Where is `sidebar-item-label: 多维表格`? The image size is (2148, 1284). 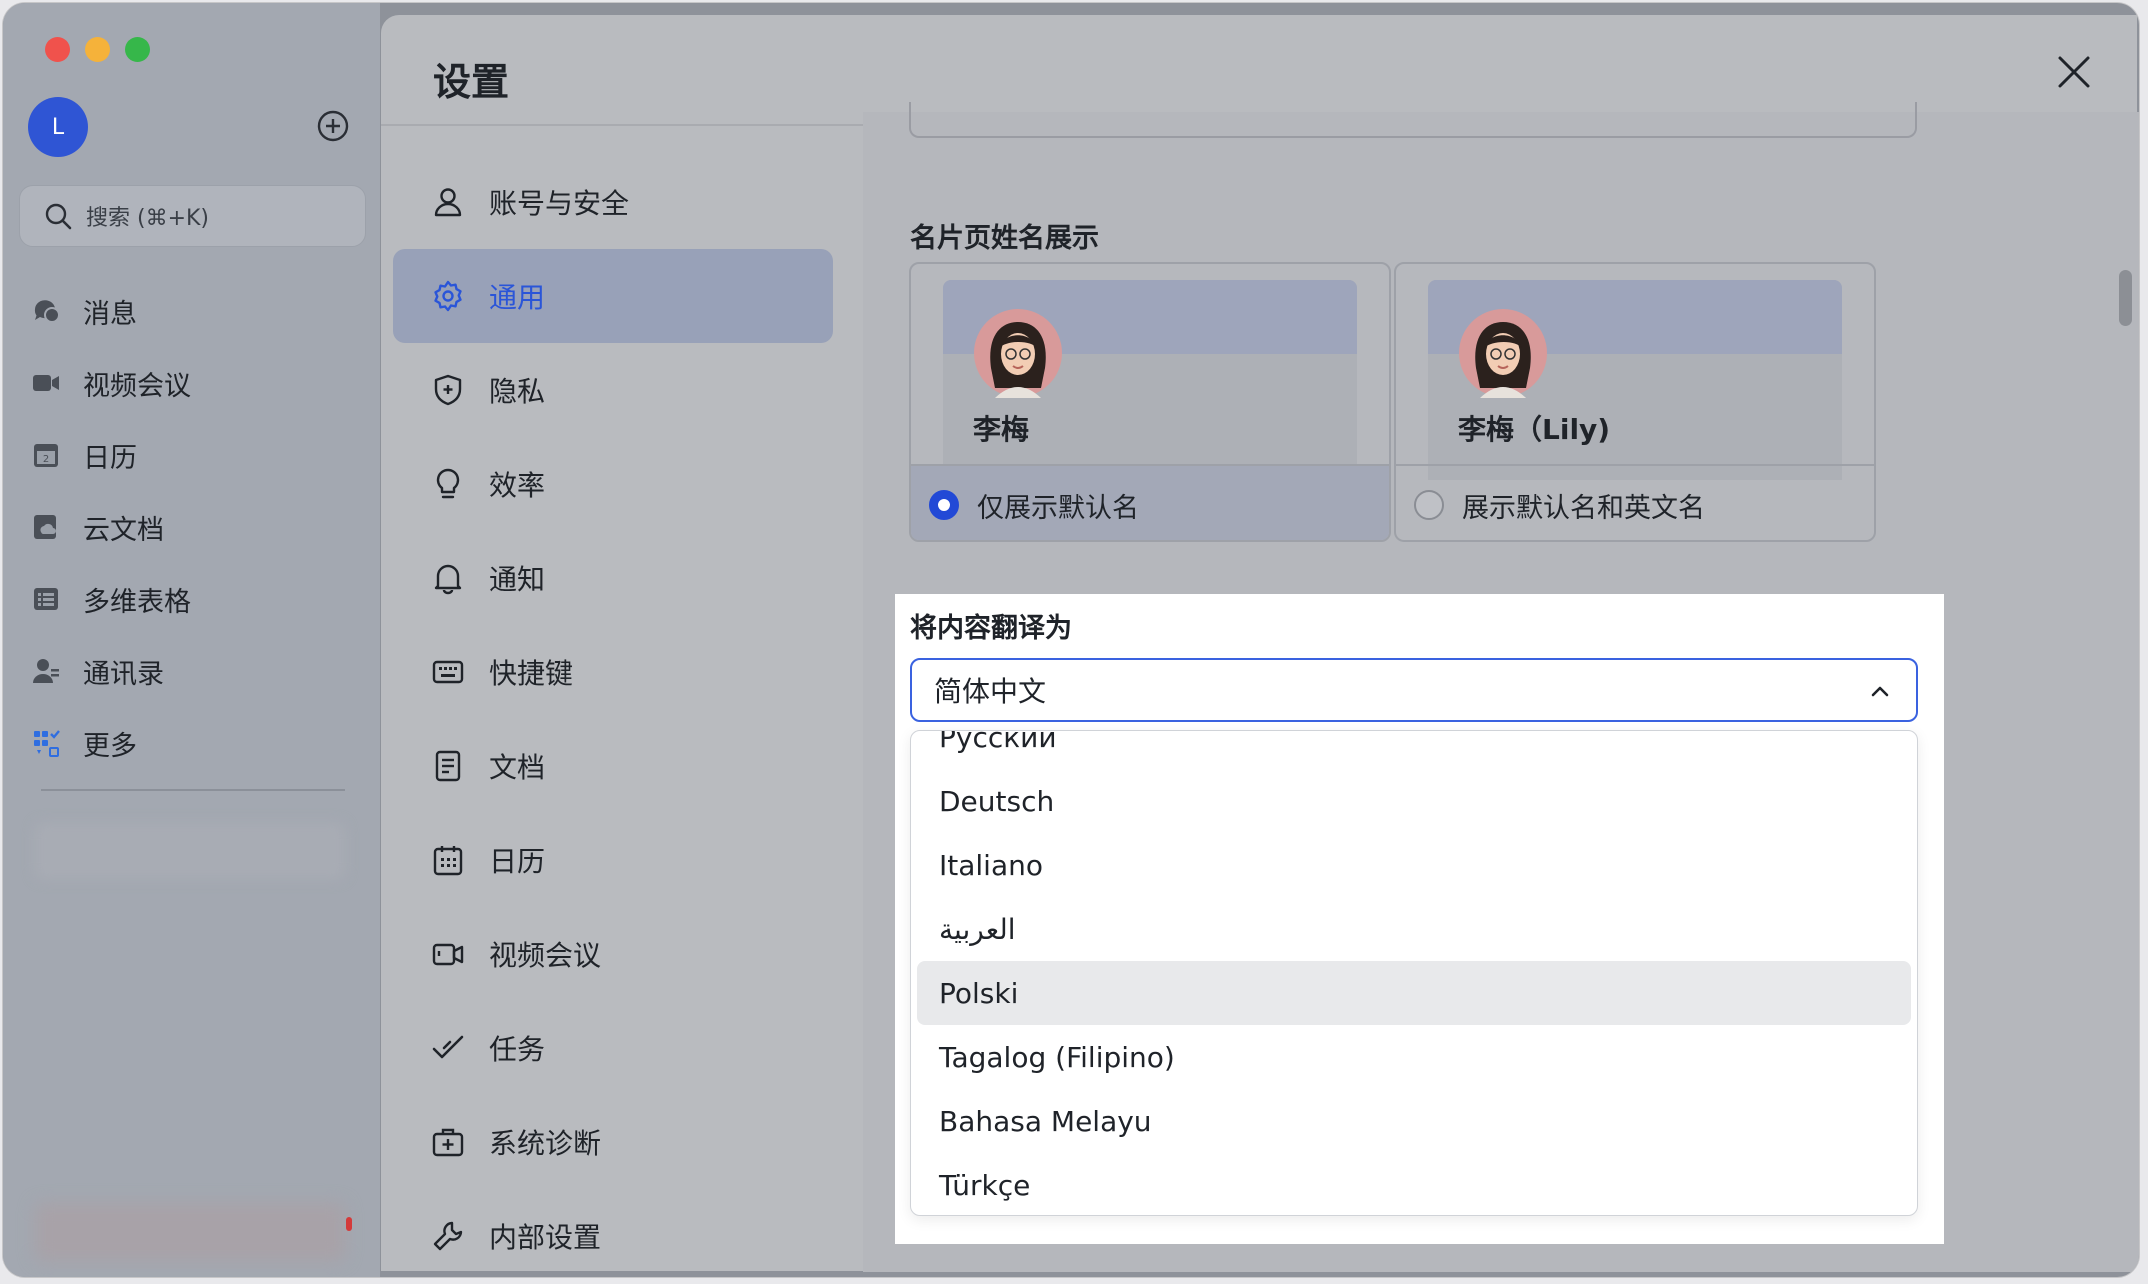
sidebar-item-label: 多维表格 is located at coordinates (137, 602).